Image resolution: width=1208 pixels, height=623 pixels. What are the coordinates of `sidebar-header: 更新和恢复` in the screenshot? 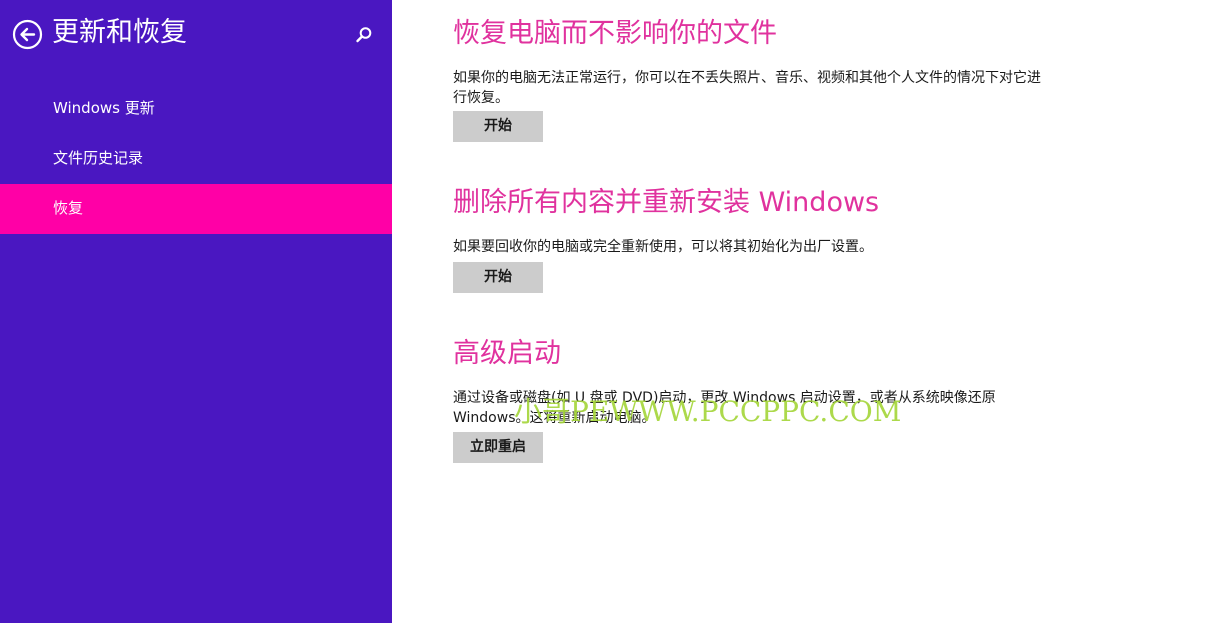 It's located at (196, 35).